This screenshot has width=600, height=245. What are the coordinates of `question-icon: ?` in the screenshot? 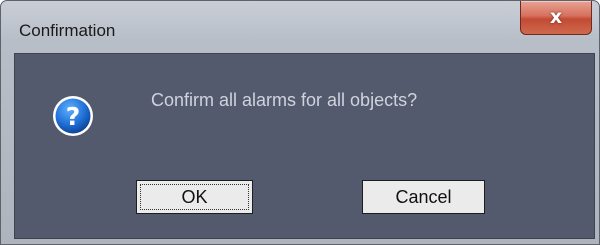 It's located at (73, 116).